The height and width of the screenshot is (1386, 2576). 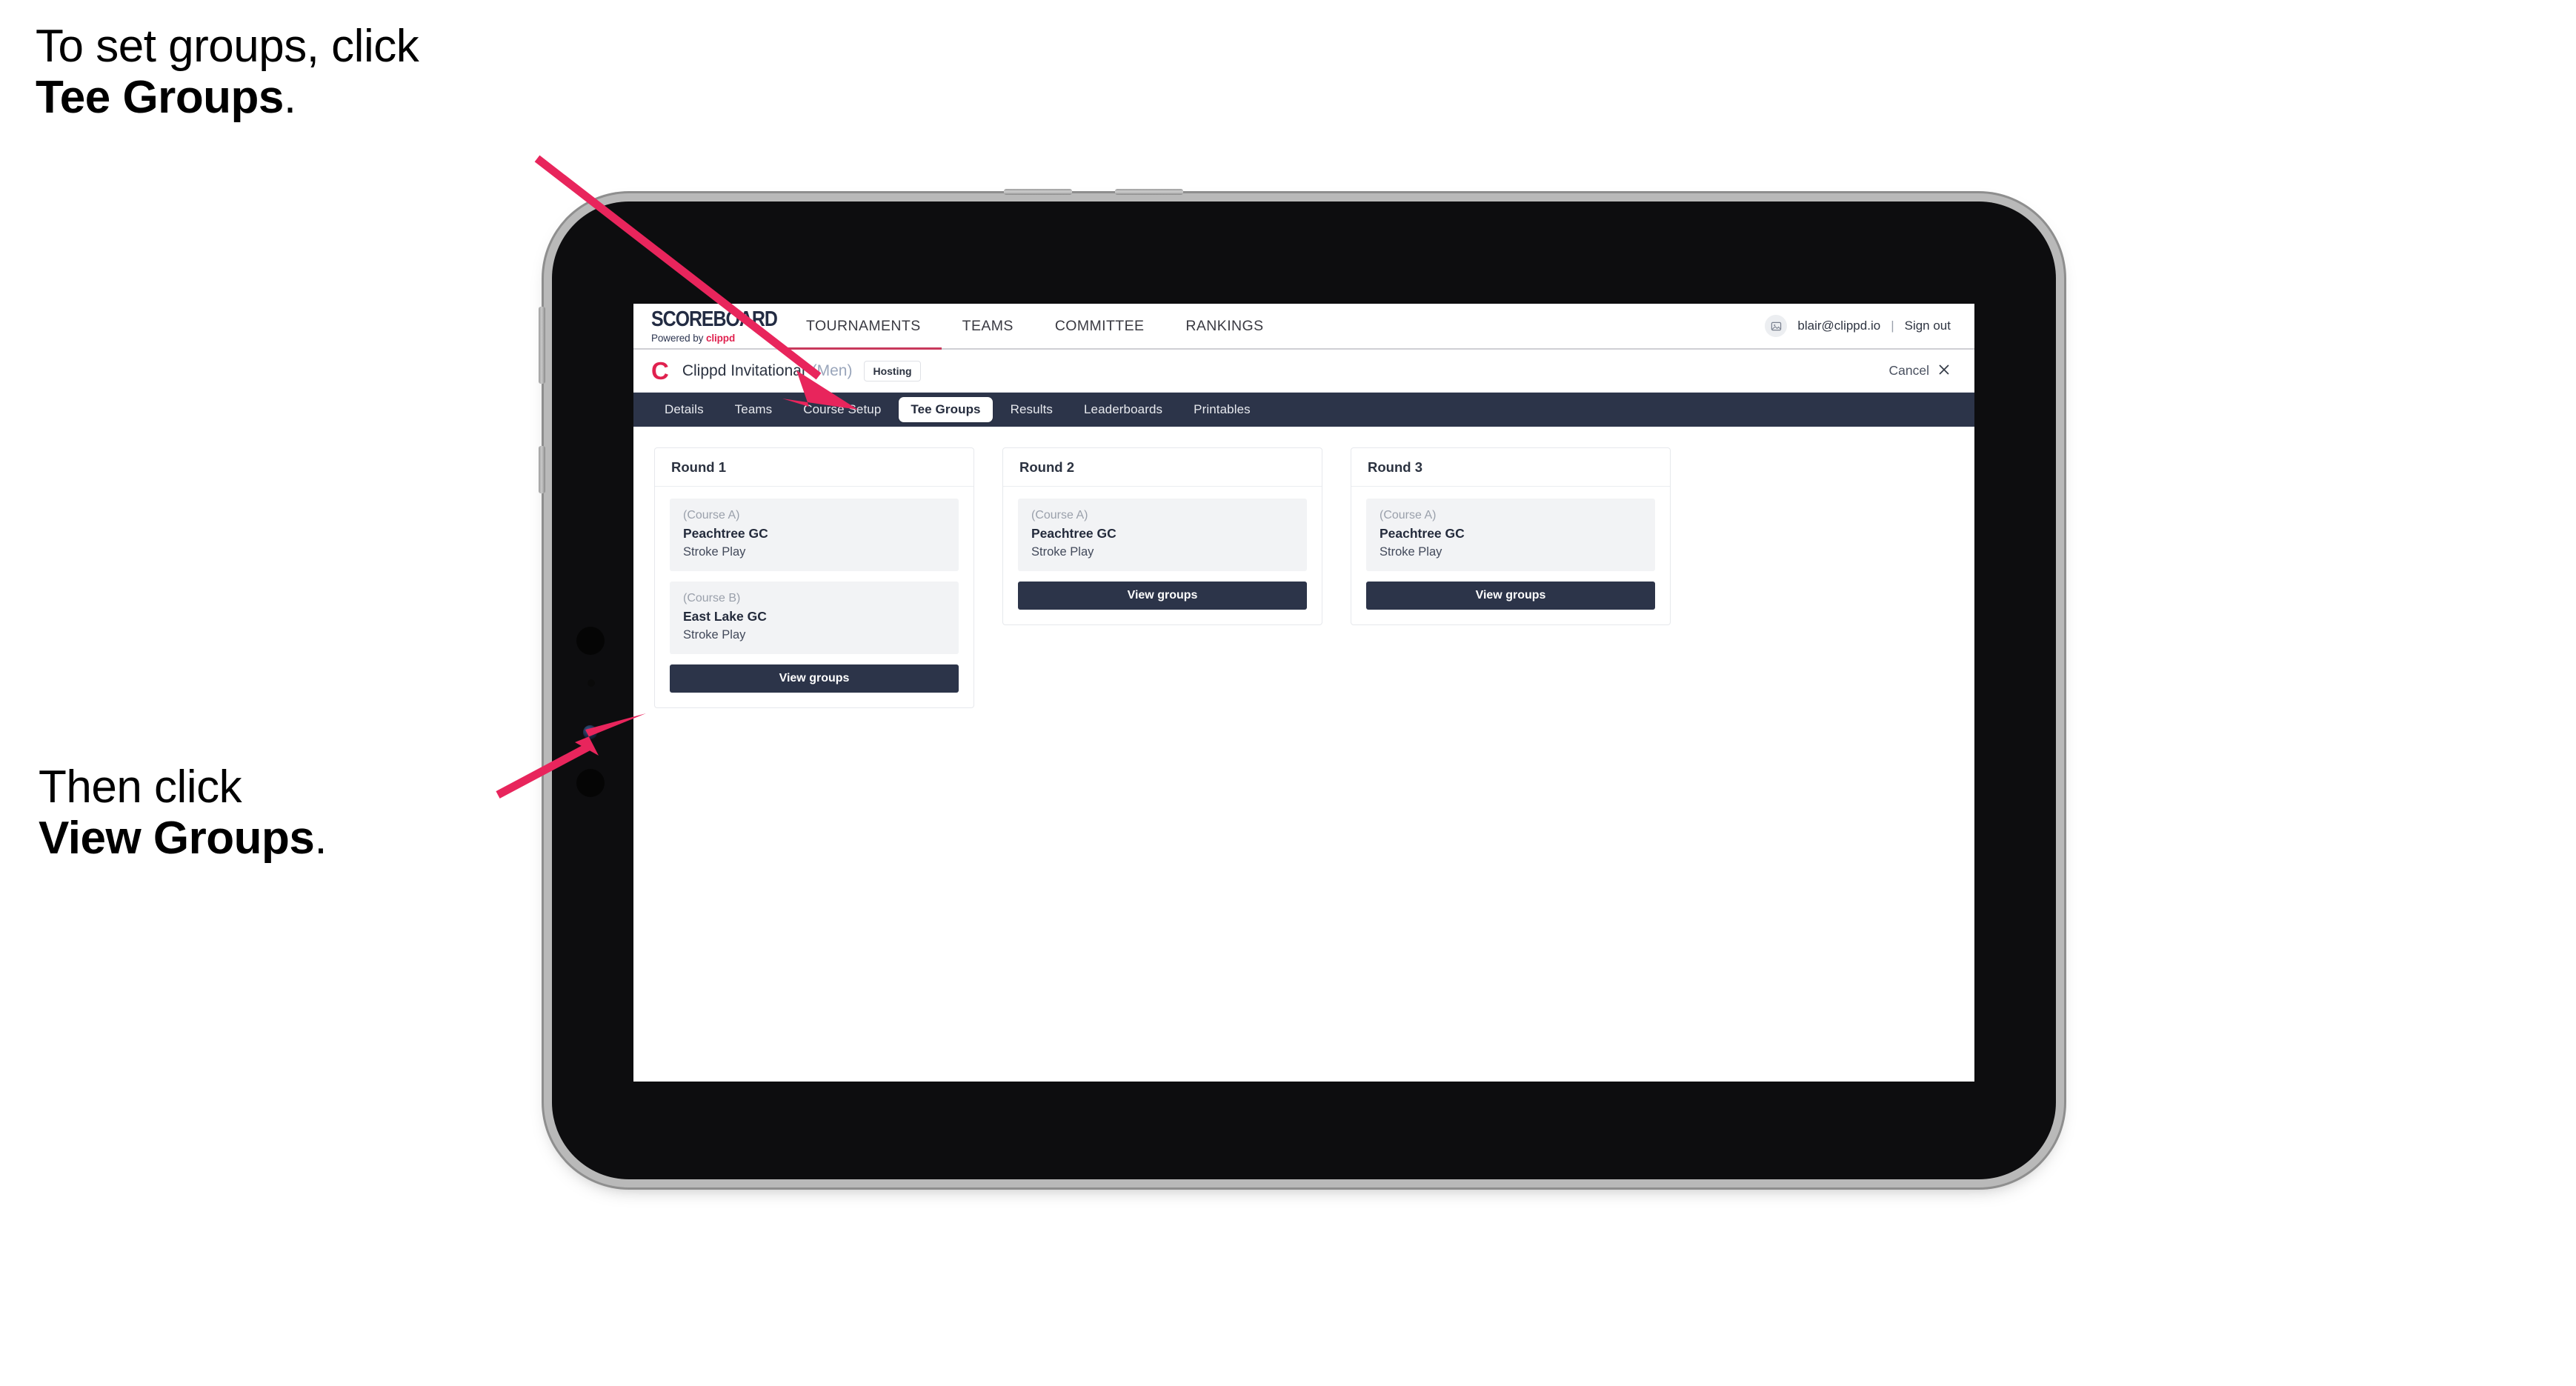 I want to click on tab-label-results: Results, so click(x=1031, y=409).